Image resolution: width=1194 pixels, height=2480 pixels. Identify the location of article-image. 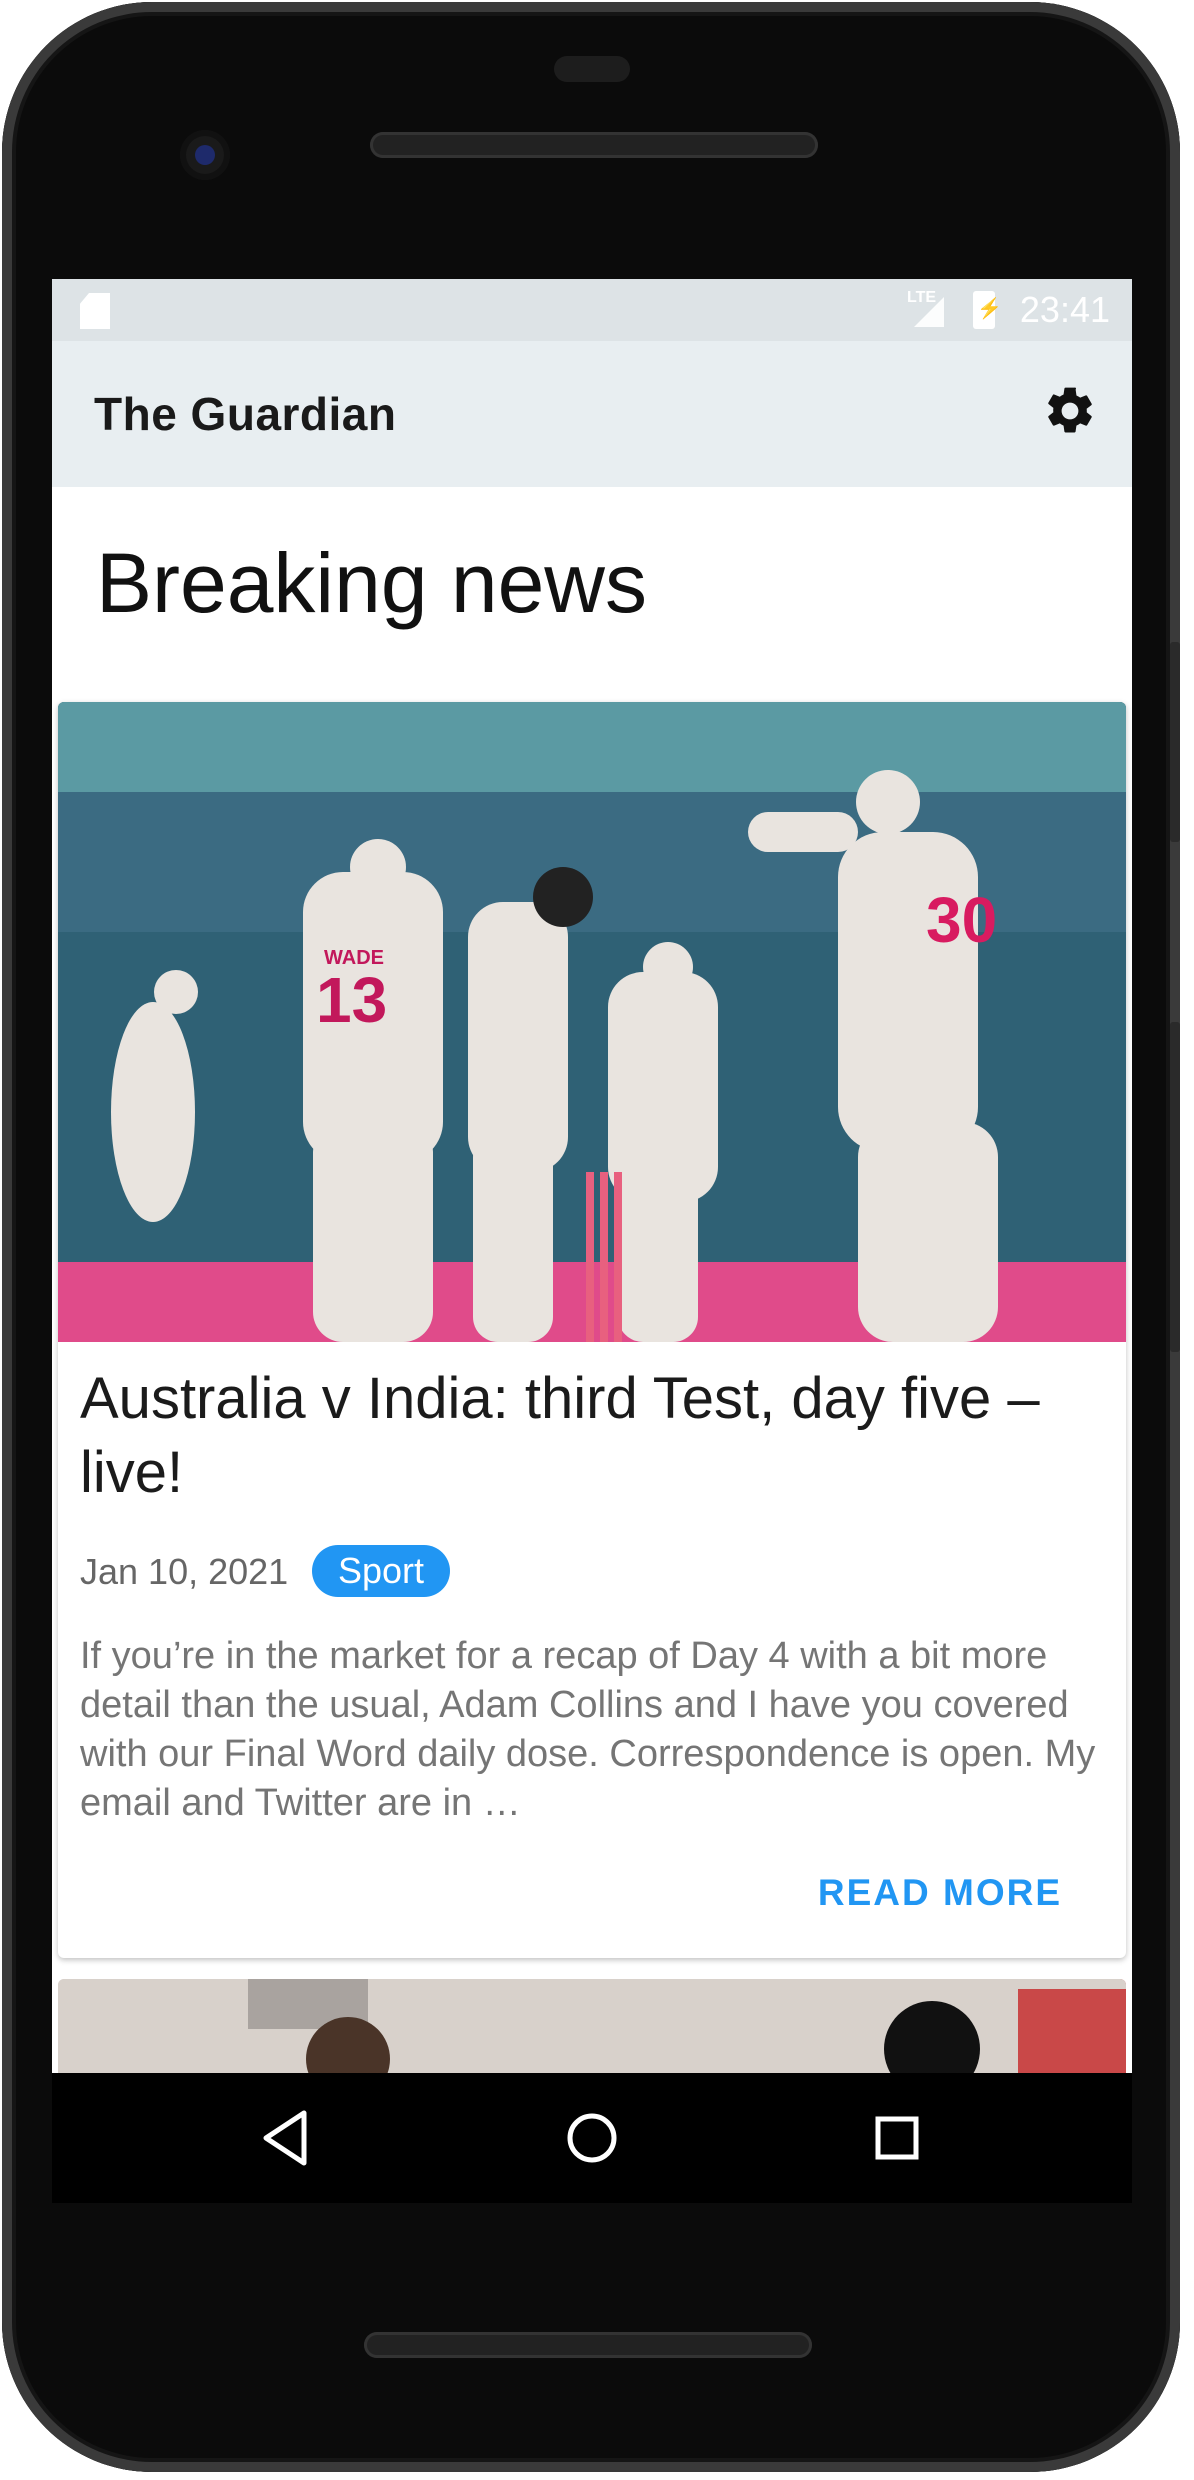
(592, 2026).